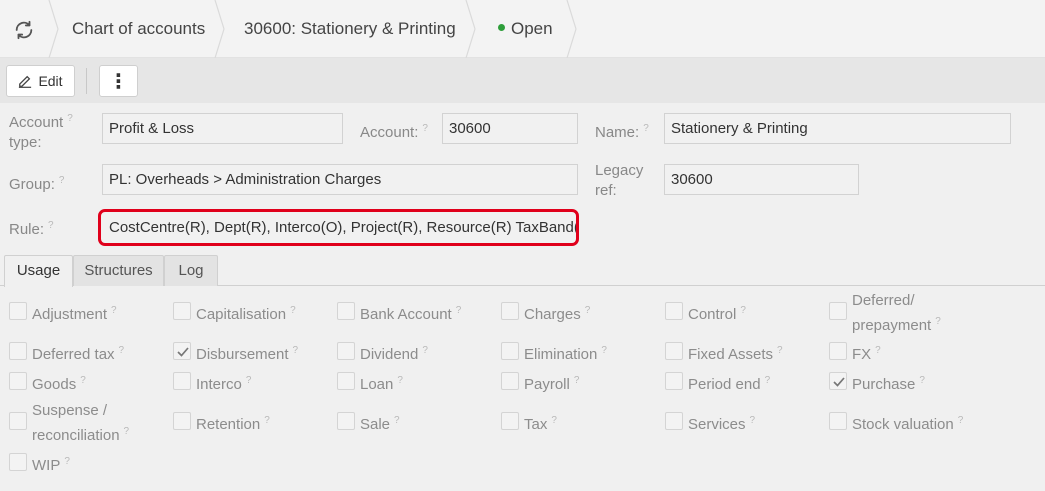  Describe the element at coordinates (24, 30) in the screenshot. I see `refresh-icon` at that location.